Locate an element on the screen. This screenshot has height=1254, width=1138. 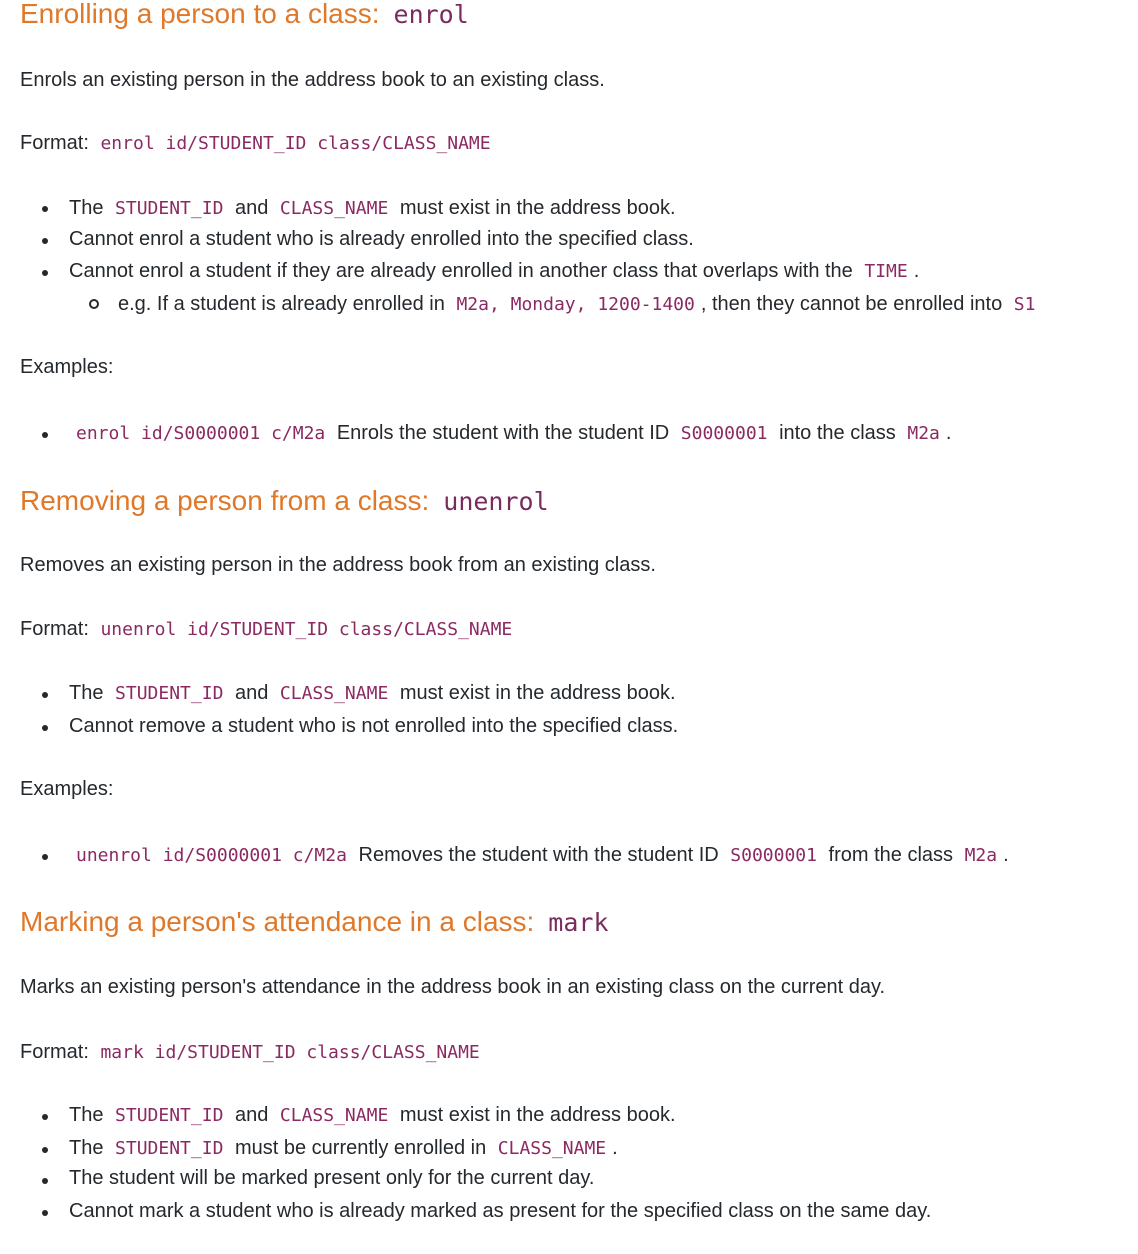
bullet-text: must be currently enrolled in is located at coordinates (360, 1148).